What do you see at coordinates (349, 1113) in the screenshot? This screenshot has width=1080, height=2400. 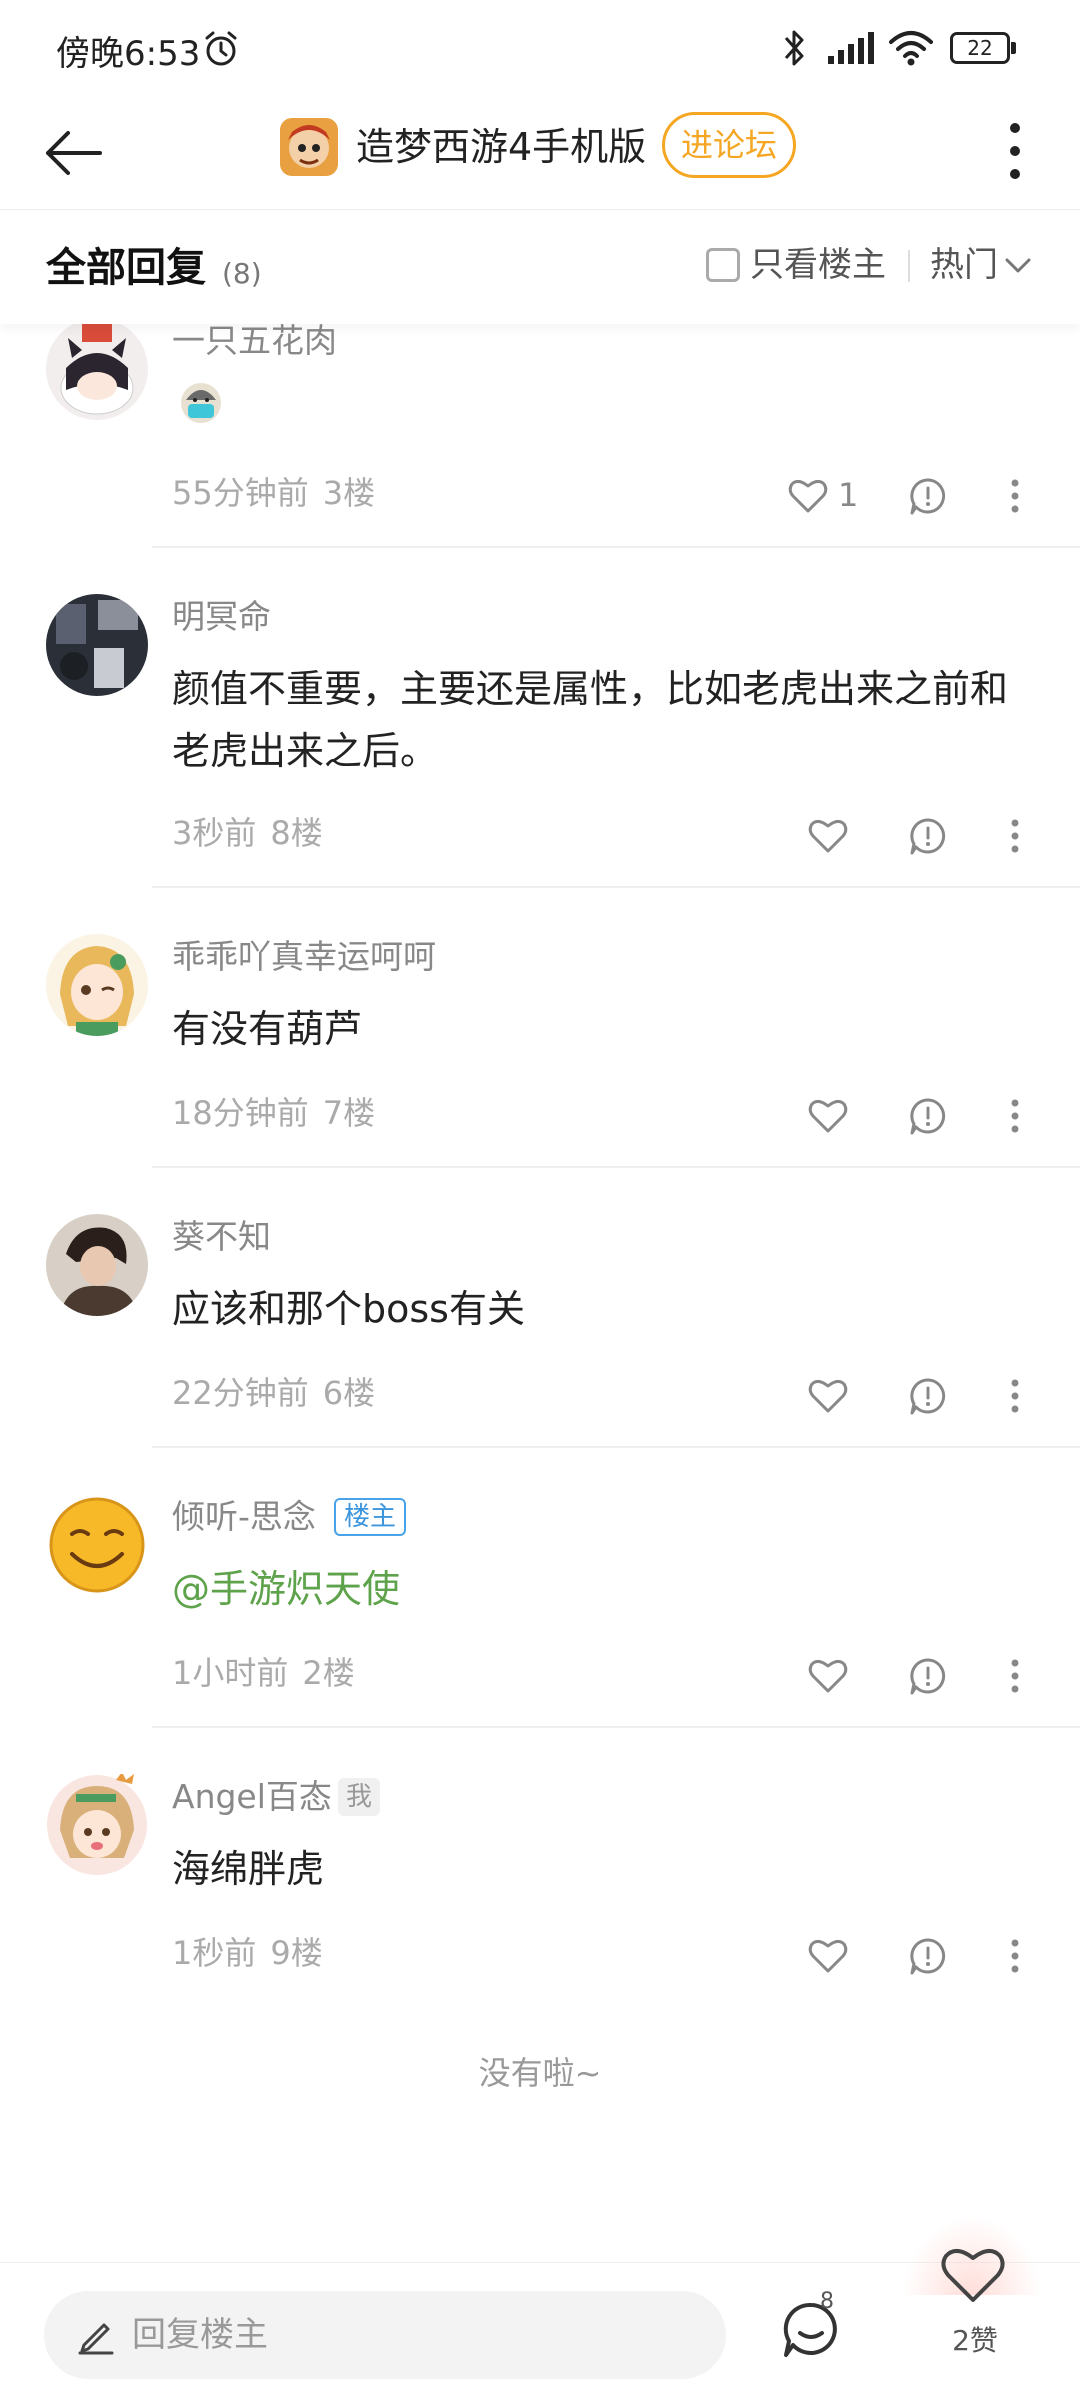 I see `comment-floor: 7楼` at bounding box center [349, 1113].